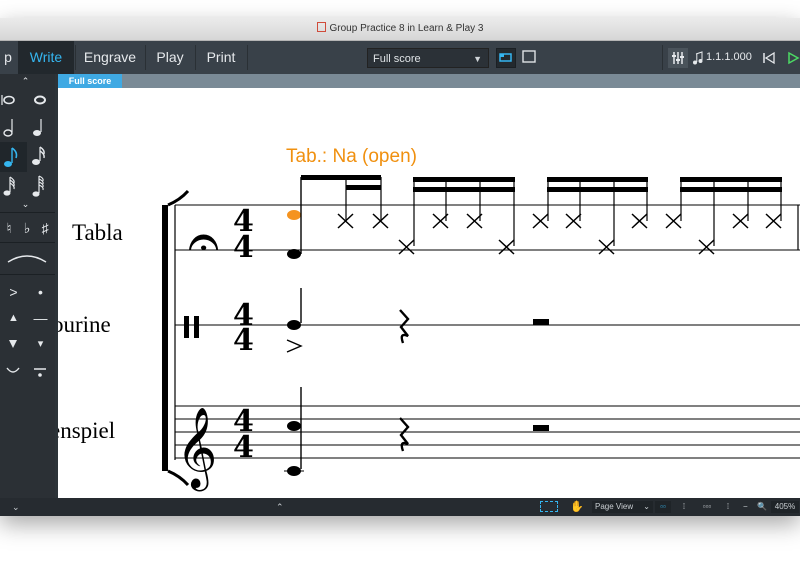 This screenshot has height=568, width=800. What do you see at coordinates (13, 370) in the screenshot?
I see `fermata-icon` at bounding box center [13, 370].